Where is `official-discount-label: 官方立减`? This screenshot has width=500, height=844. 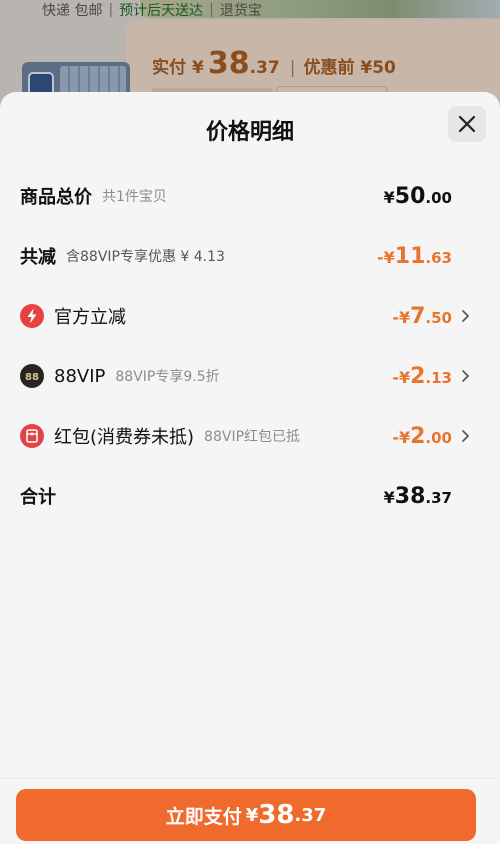 official-discount-label: 官方立减 is located at coordinates (90, 317).